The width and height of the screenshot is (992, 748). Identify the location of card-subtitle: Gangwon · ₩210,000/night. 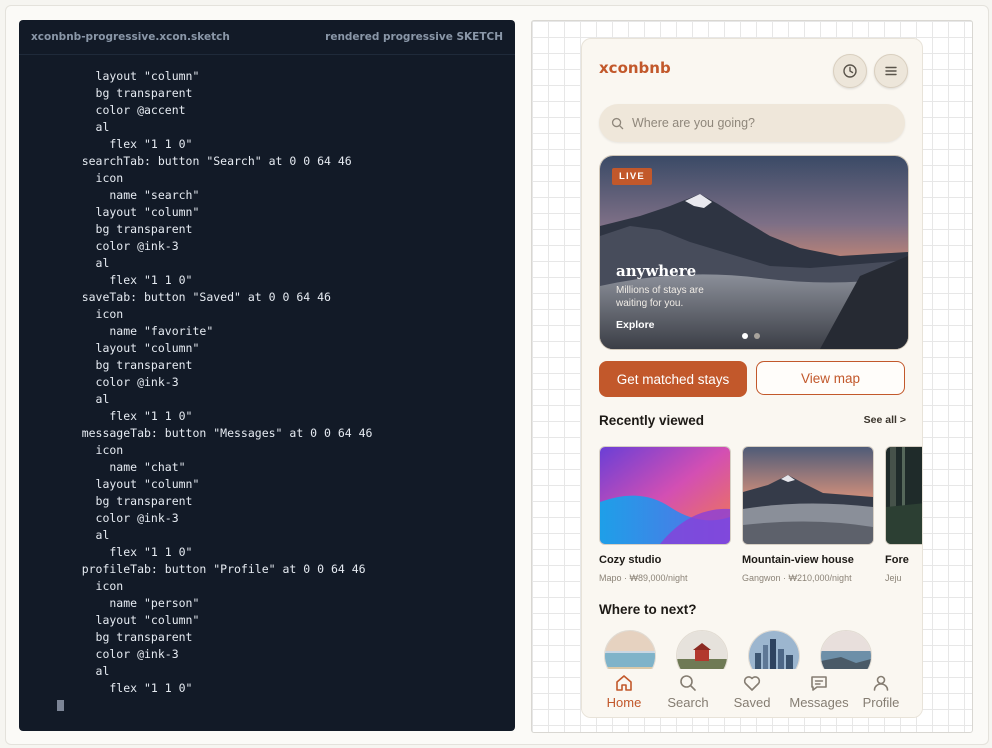
(797, 578).